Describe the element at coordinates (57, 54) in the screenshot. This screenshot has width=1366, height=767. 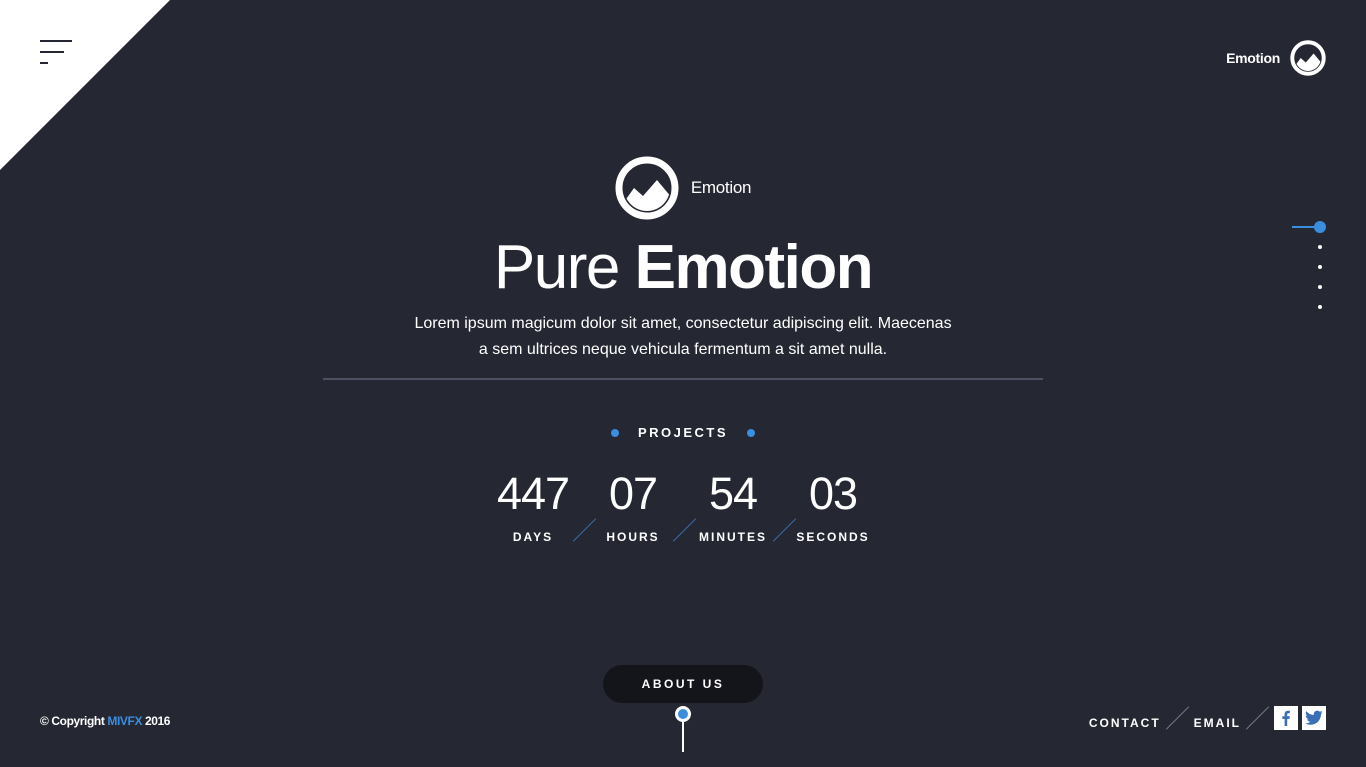
I see `hamburger-menu-icon` at that location.